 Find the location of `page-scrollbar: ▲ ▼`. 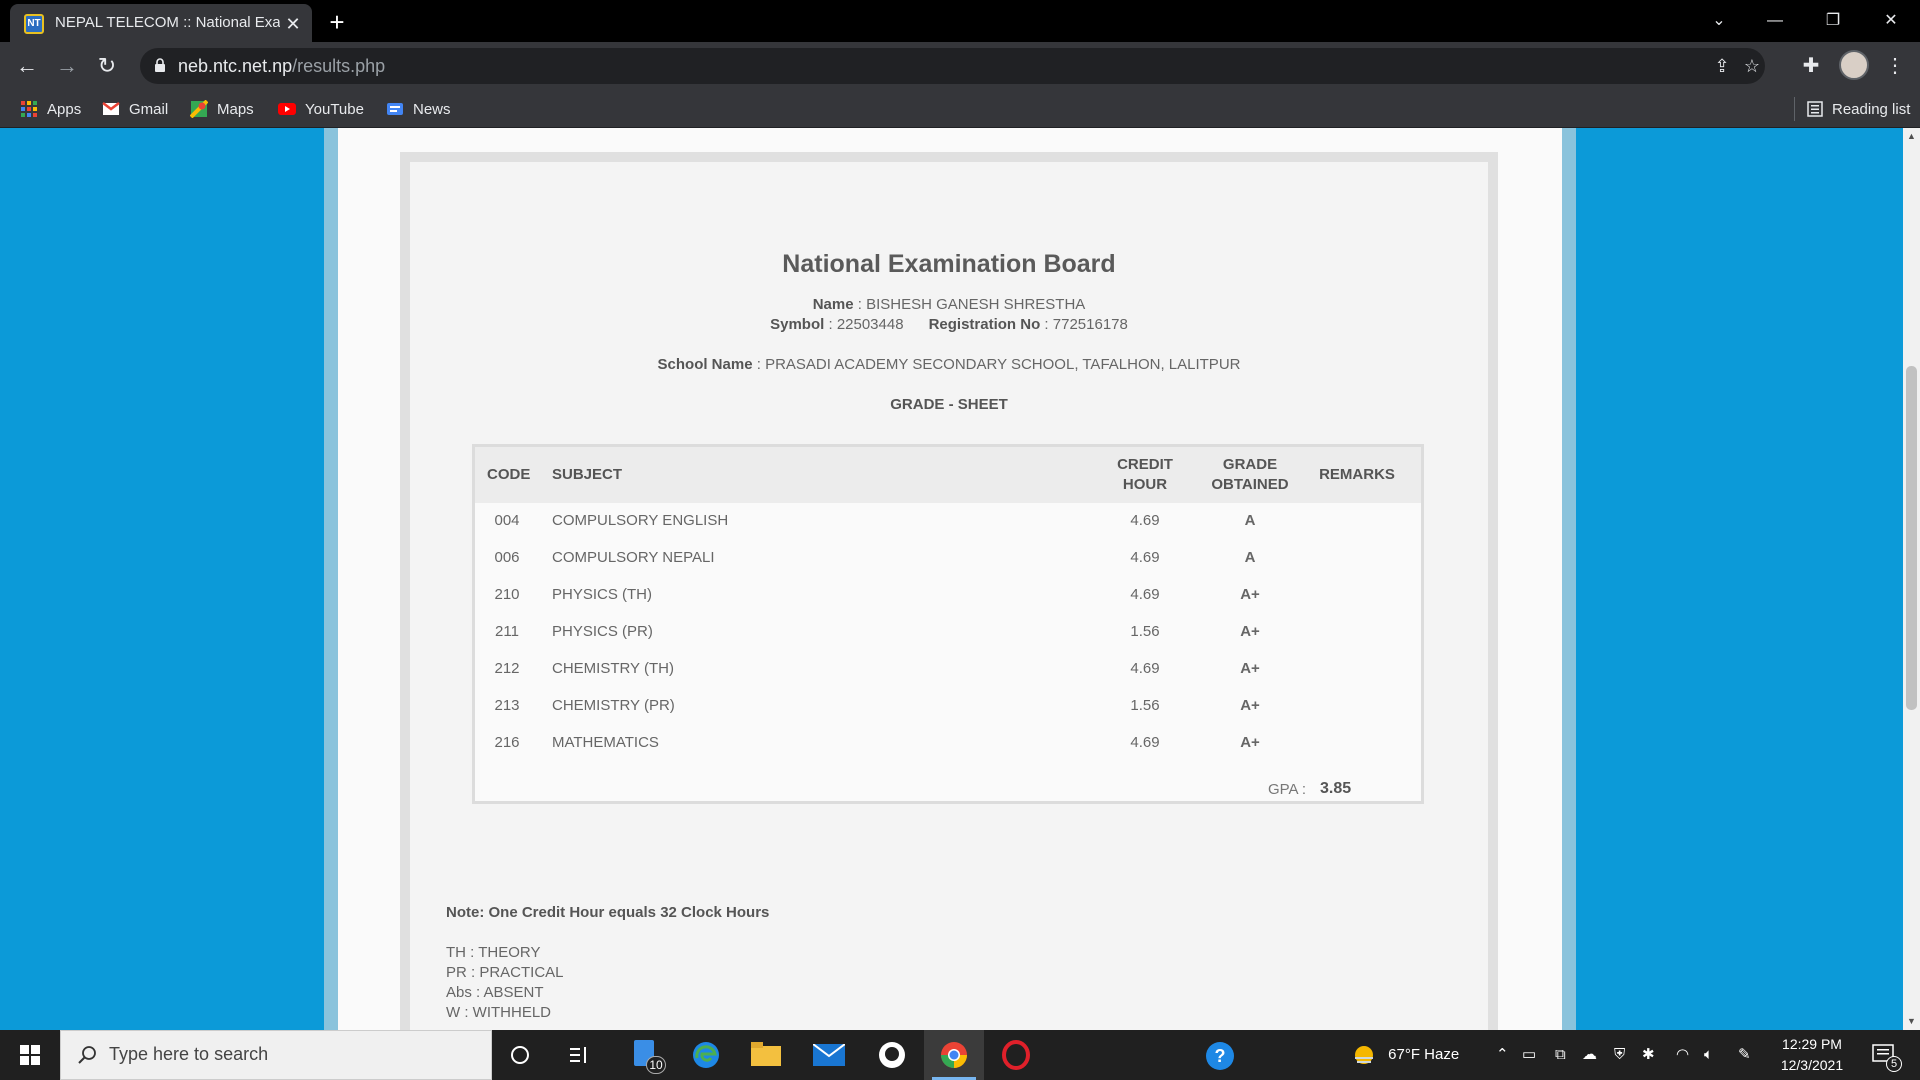

page-scrollbar: ▲ ▼ is located at coordinates (1911, 579).